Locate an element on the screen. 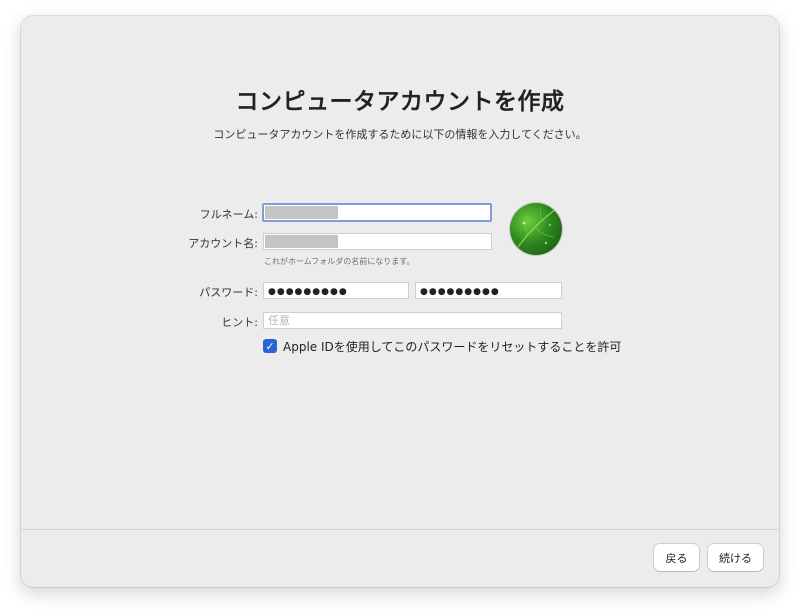  checkmark-icon: ✓ is located at coordinates (270, 346).